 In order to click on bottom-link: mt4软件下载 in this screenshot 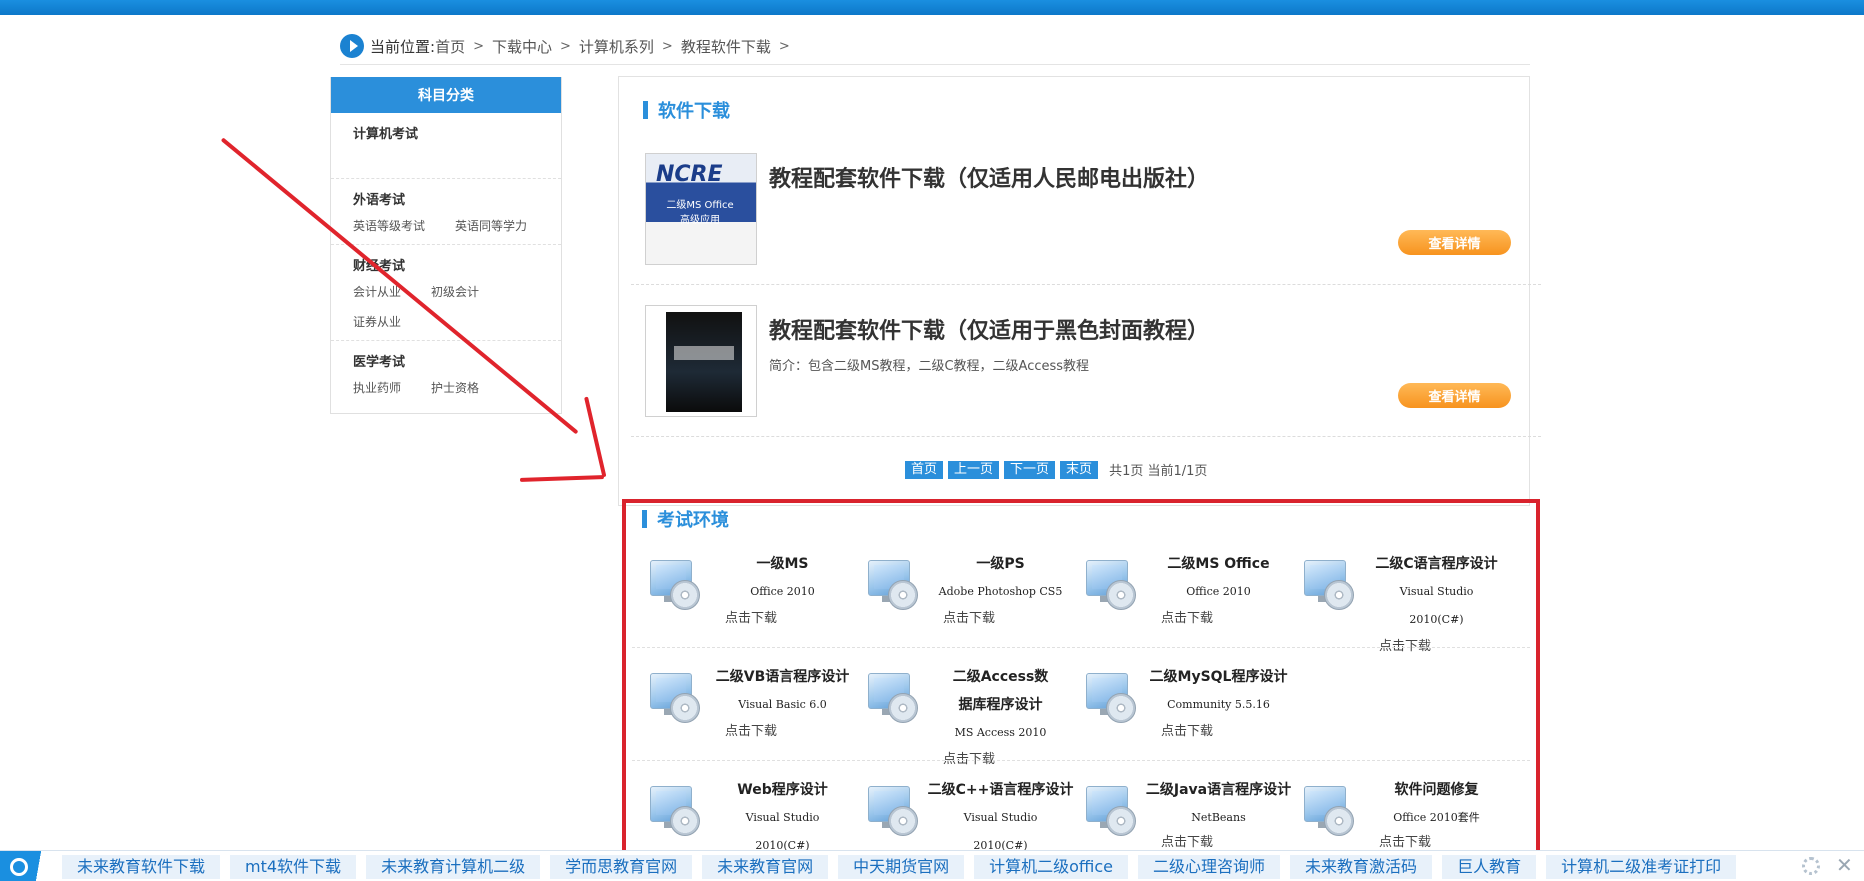, I will do `click(293, 867)`.